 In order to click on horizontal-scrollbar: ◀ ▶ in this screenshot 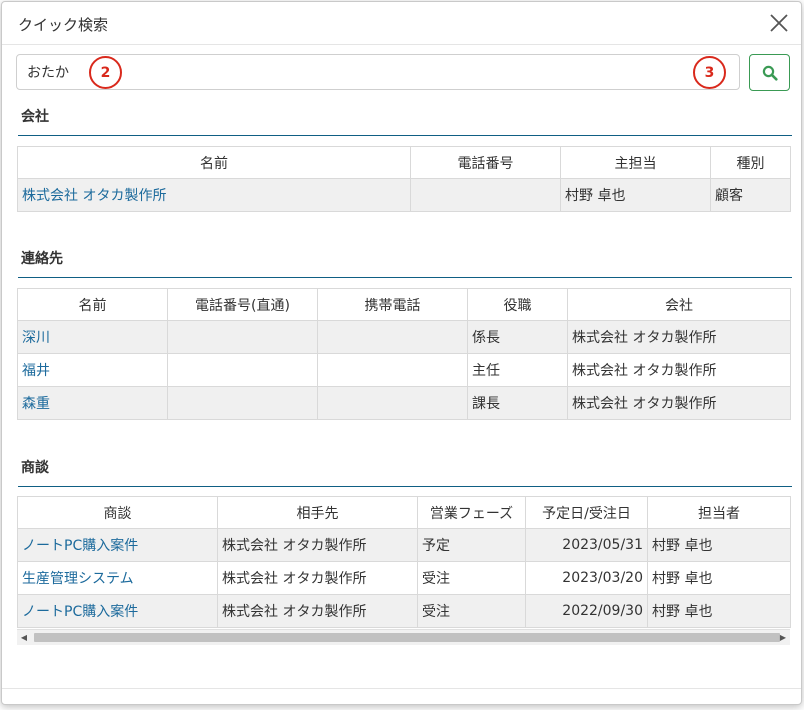, I will do `click(403, 637)`.